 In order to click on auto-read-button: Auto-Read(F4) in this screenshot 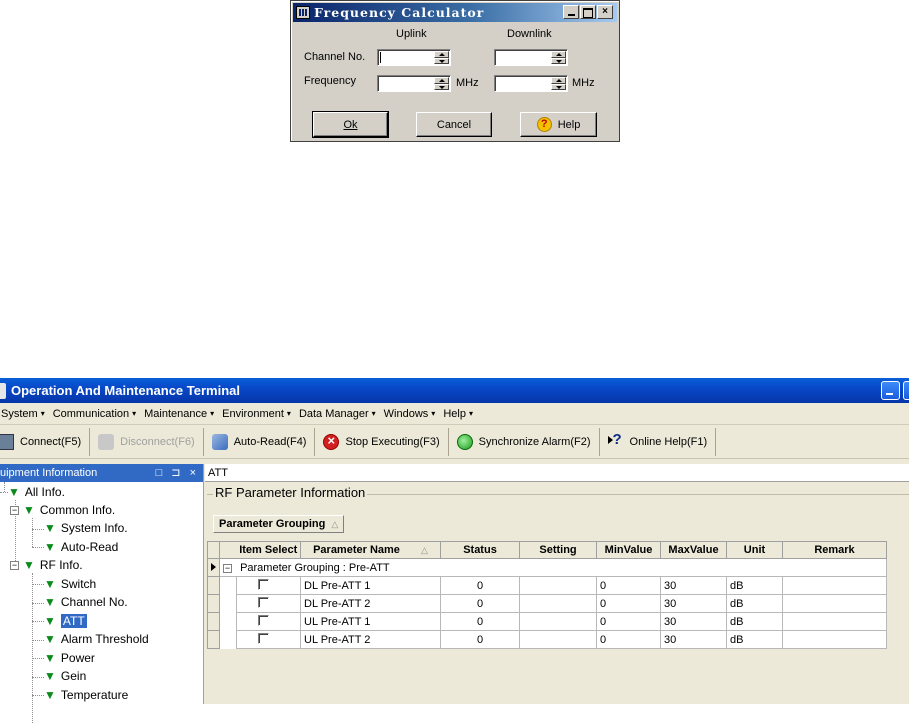, I will do `click(260, 441)`.